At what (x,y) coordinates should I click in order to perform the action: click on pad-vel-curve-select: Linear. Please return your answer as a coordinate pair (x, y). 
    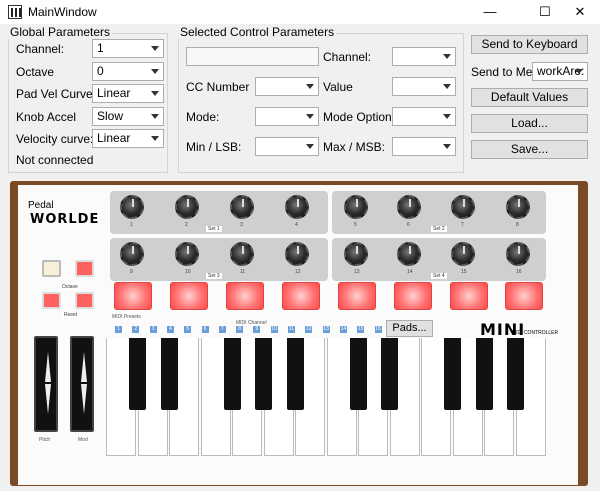
    Looking at the image, I should click on (128, 93).